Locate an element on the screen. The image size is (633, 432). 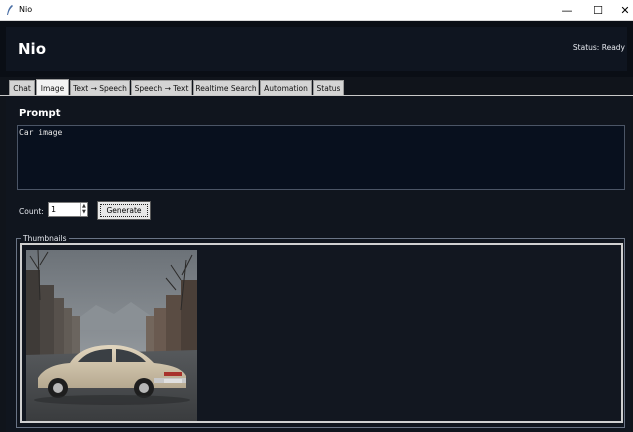
thumbnails-label: Thumbnails is located at coordinates (45, 238).